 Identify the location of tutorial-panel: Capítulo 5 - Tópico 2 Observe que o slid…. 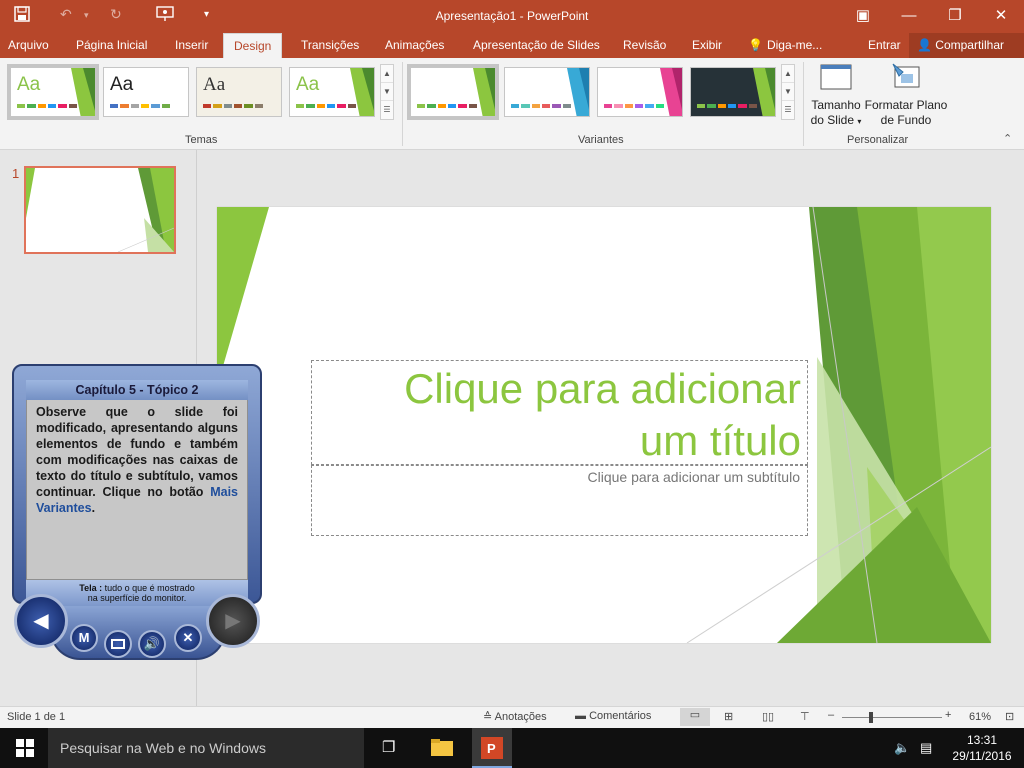
(137, 514).